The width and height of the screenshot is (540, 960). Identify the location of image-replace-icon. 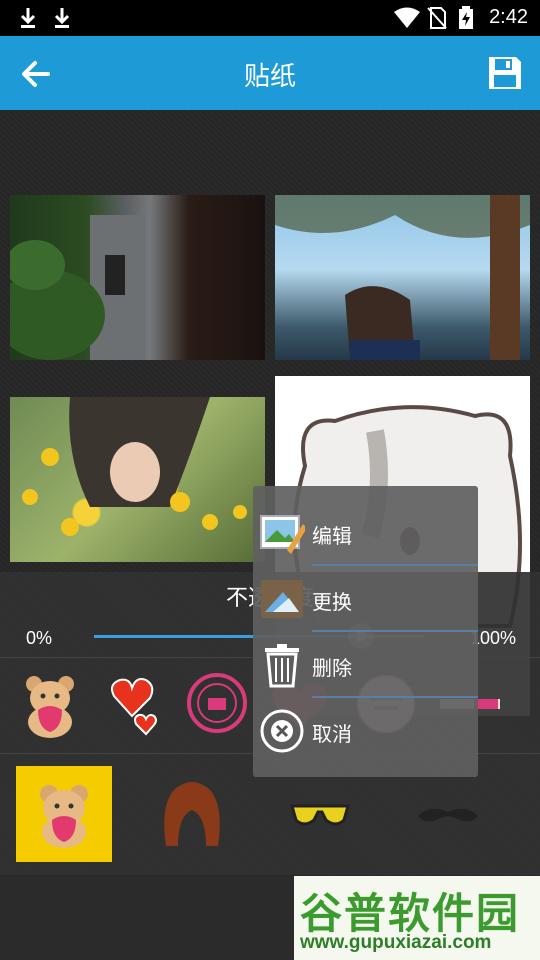
(282, 599).